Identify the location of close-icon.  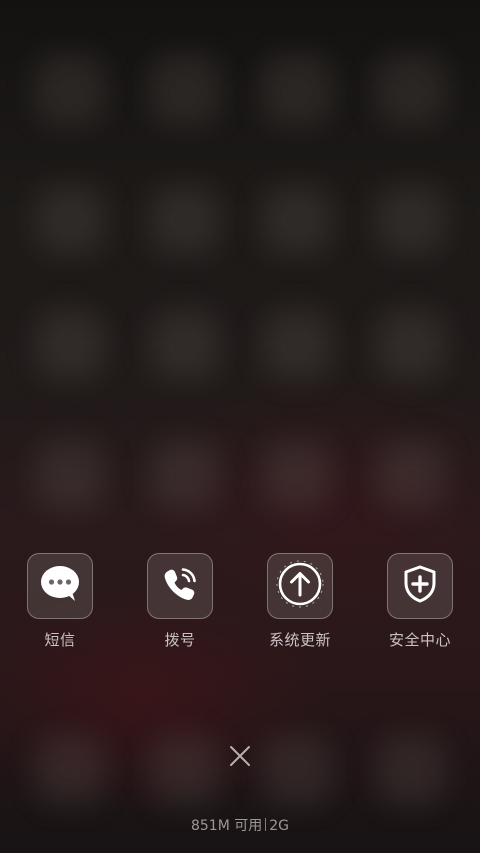
(240, 758).